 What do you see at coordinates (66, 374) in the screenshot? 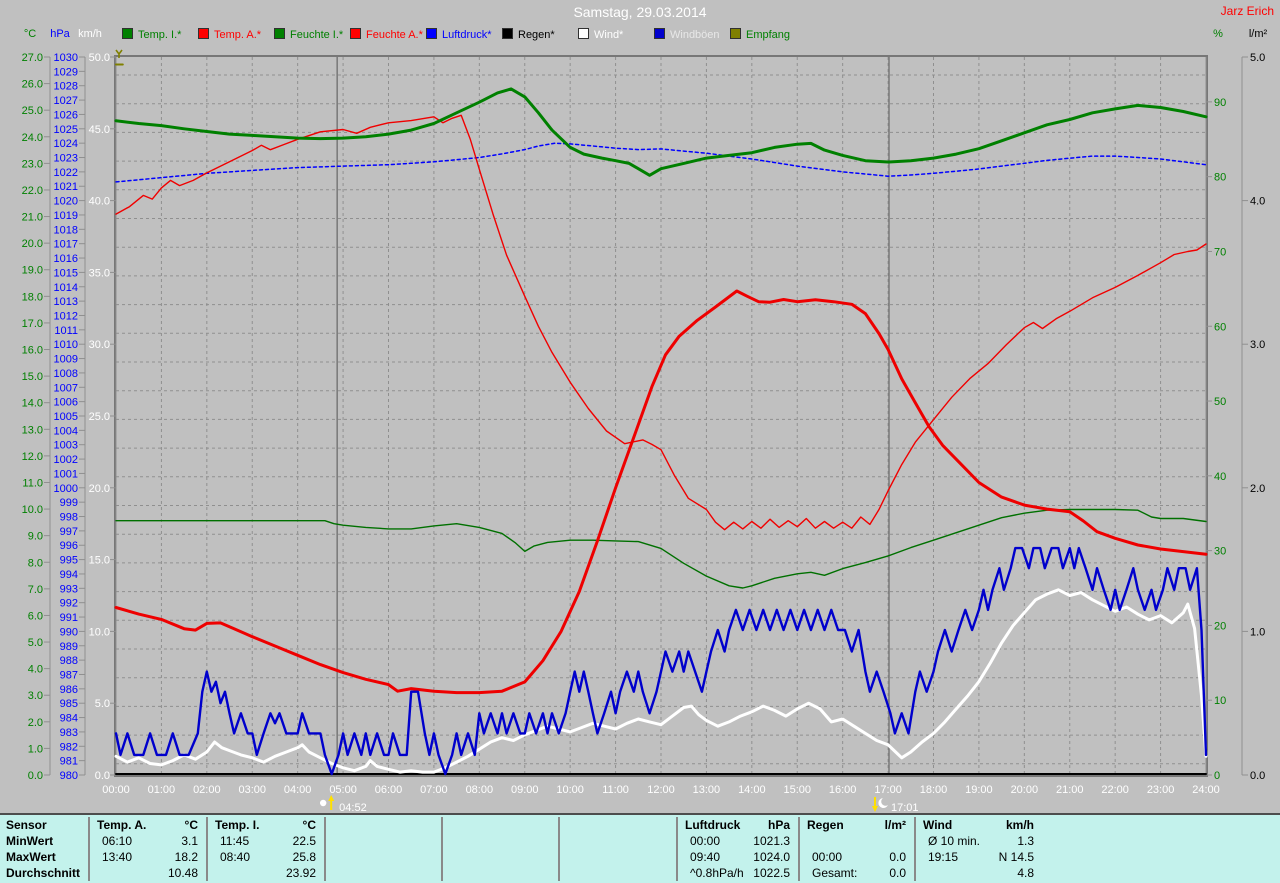
I see `hPa-axis-tick-label: 1008` at bounding box center [66, 374].